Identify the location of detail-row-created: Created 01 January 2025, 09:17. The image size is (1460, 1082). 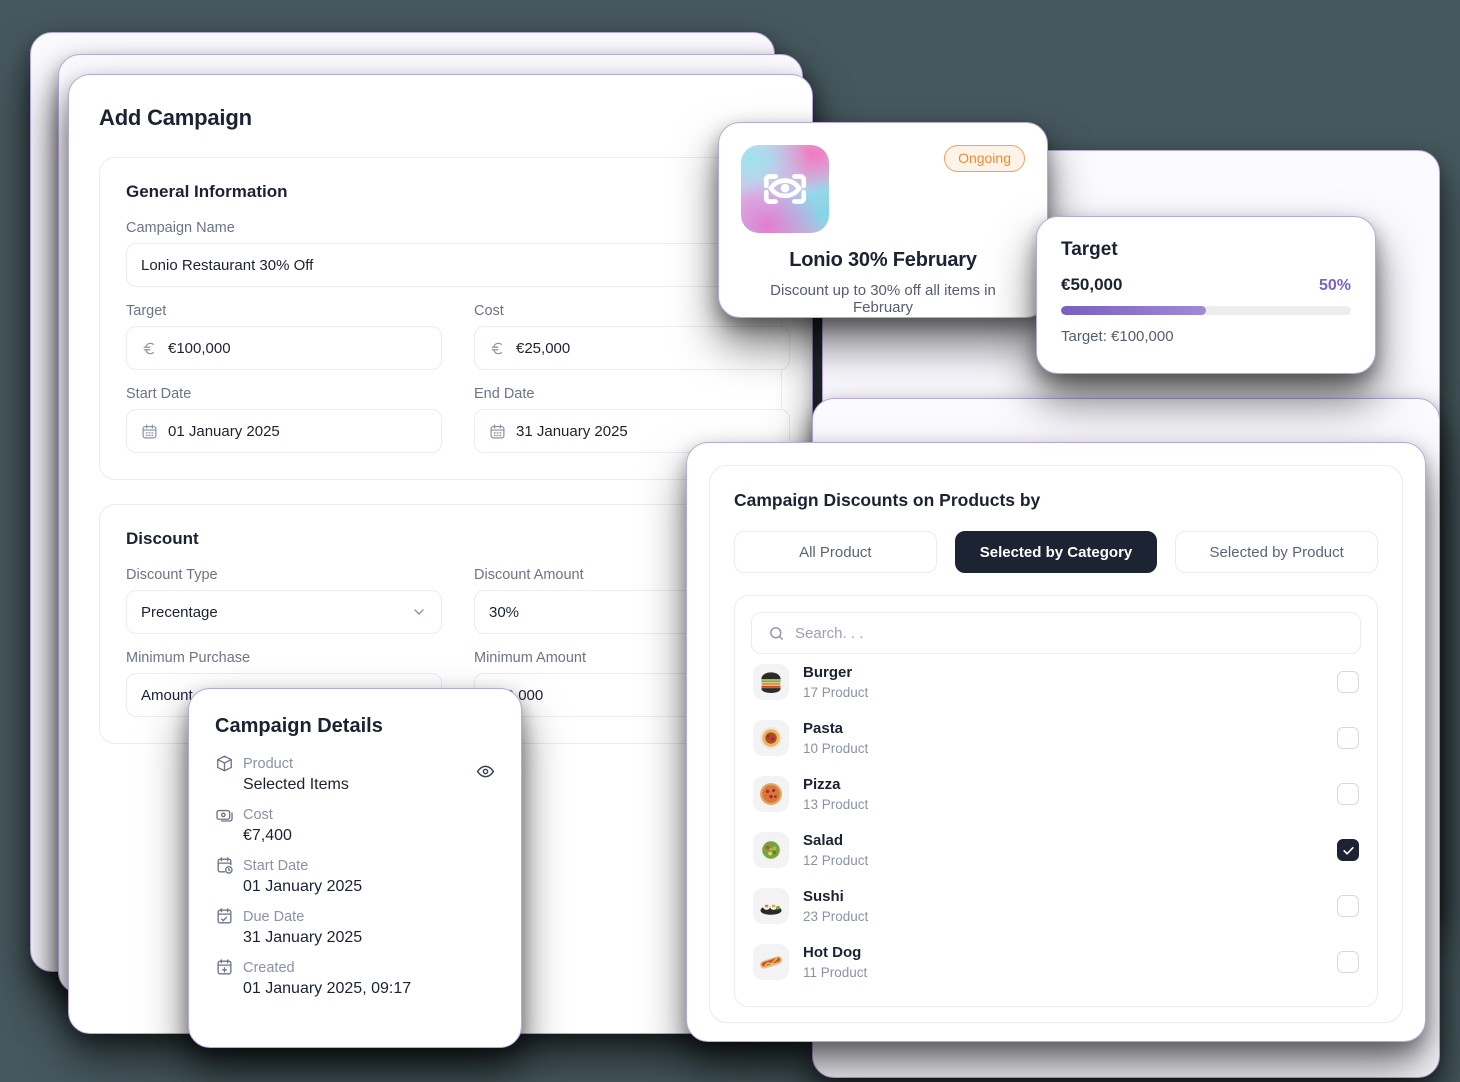
(355, 978).